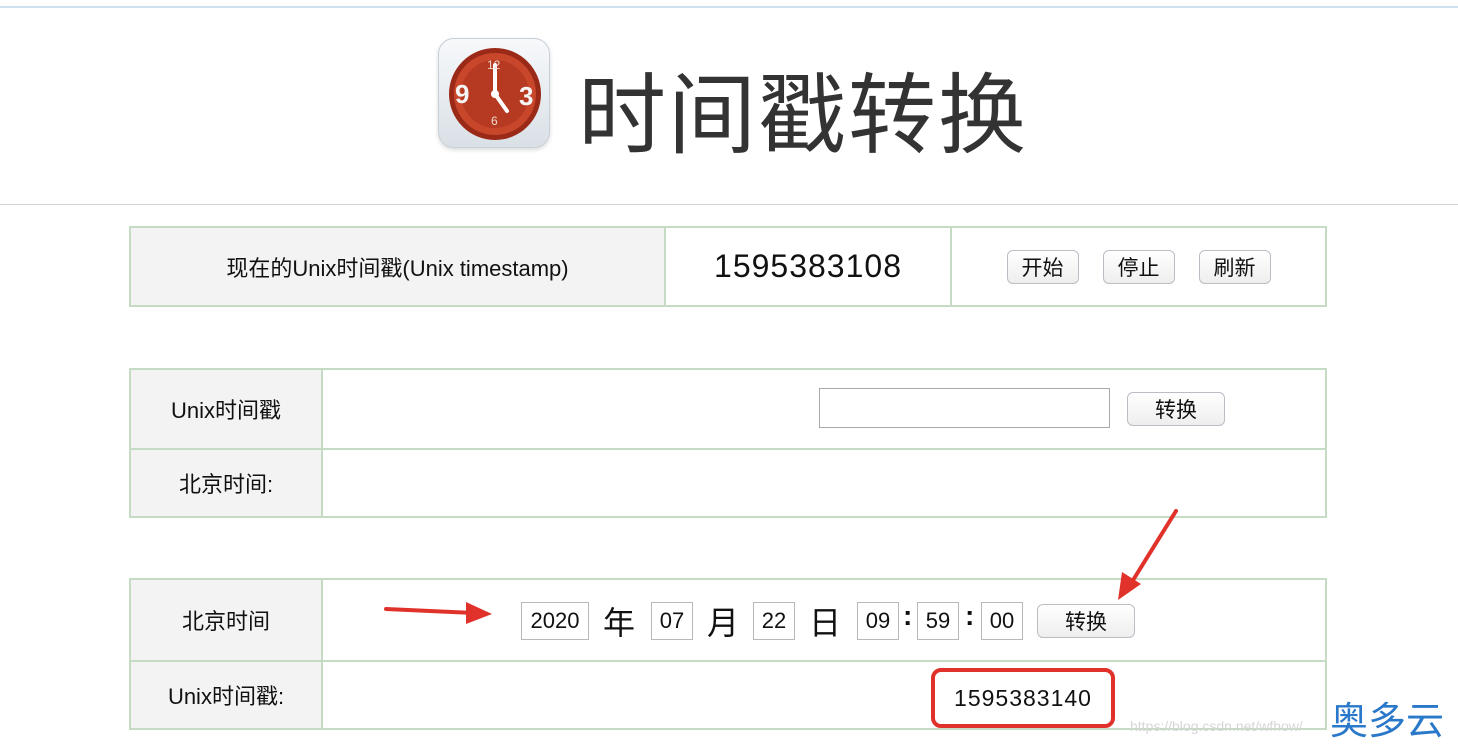  What do you see at coordinates (619, 623) in the screenshot?
I see `year-unit: 年` at bounding box center [619, 623].